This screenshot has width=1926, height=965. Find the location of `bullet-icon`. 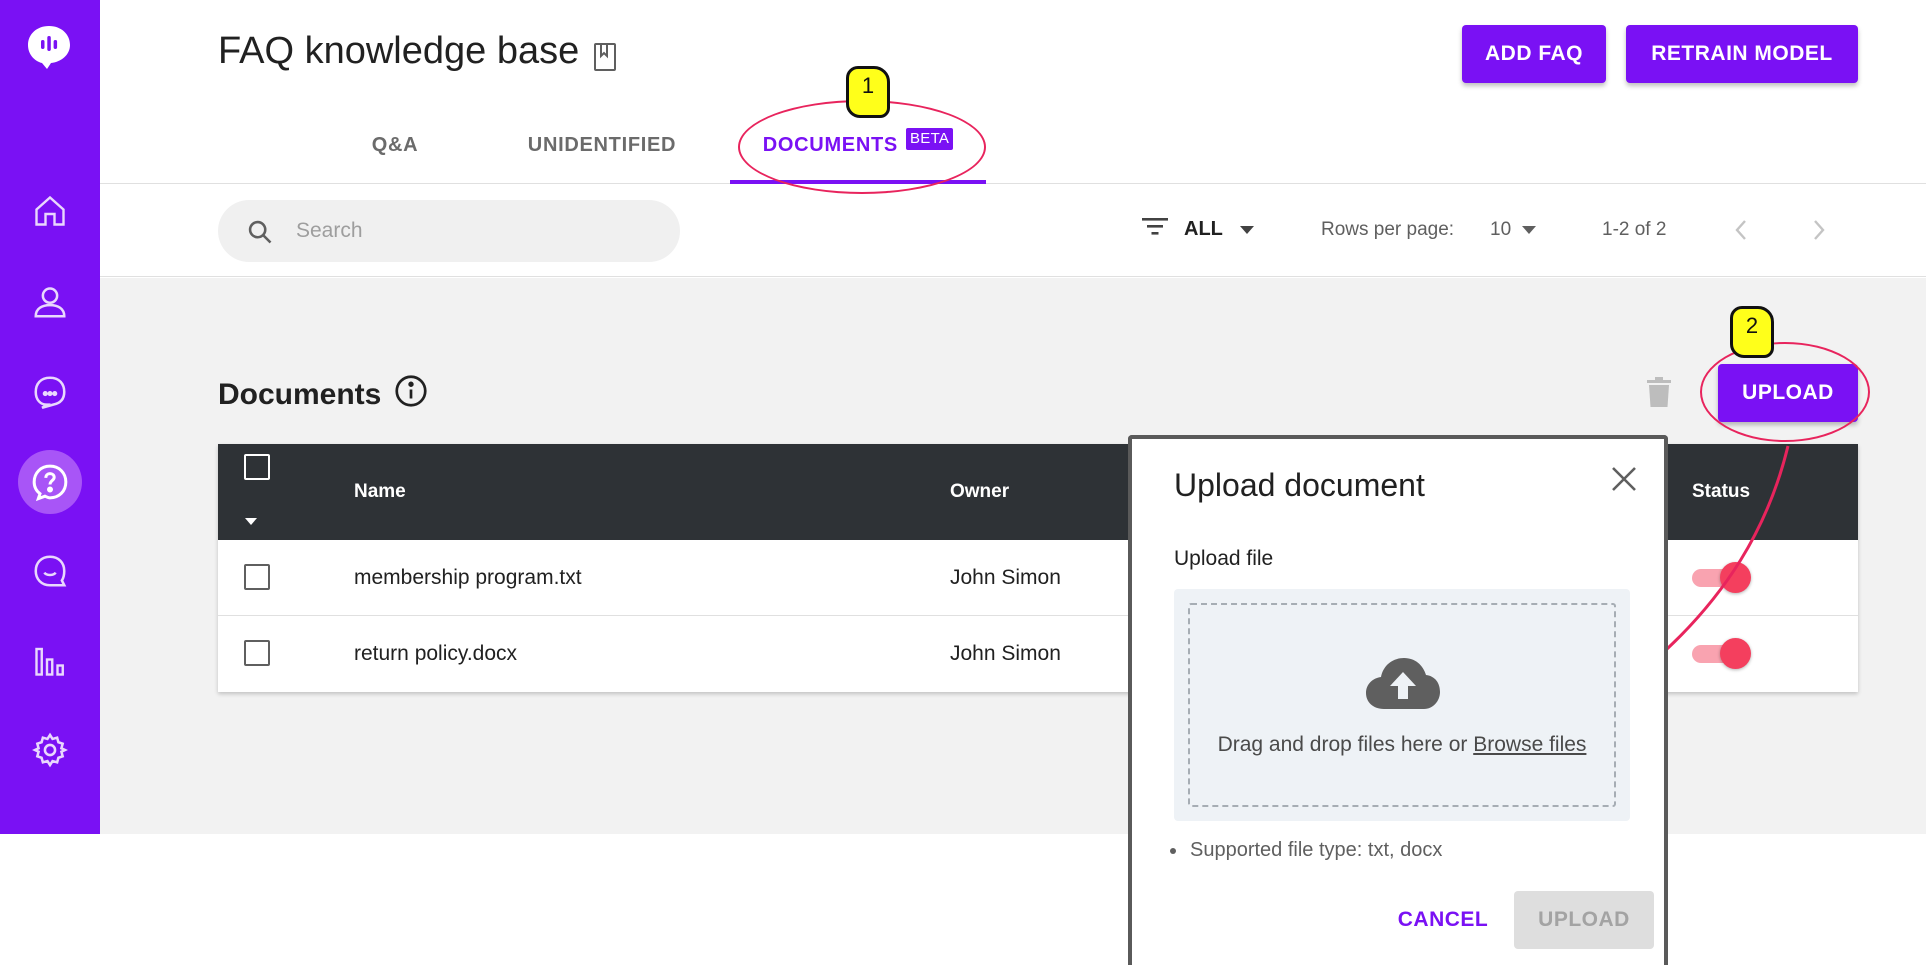

bullet-icon is located at coordinates (1173, 850).